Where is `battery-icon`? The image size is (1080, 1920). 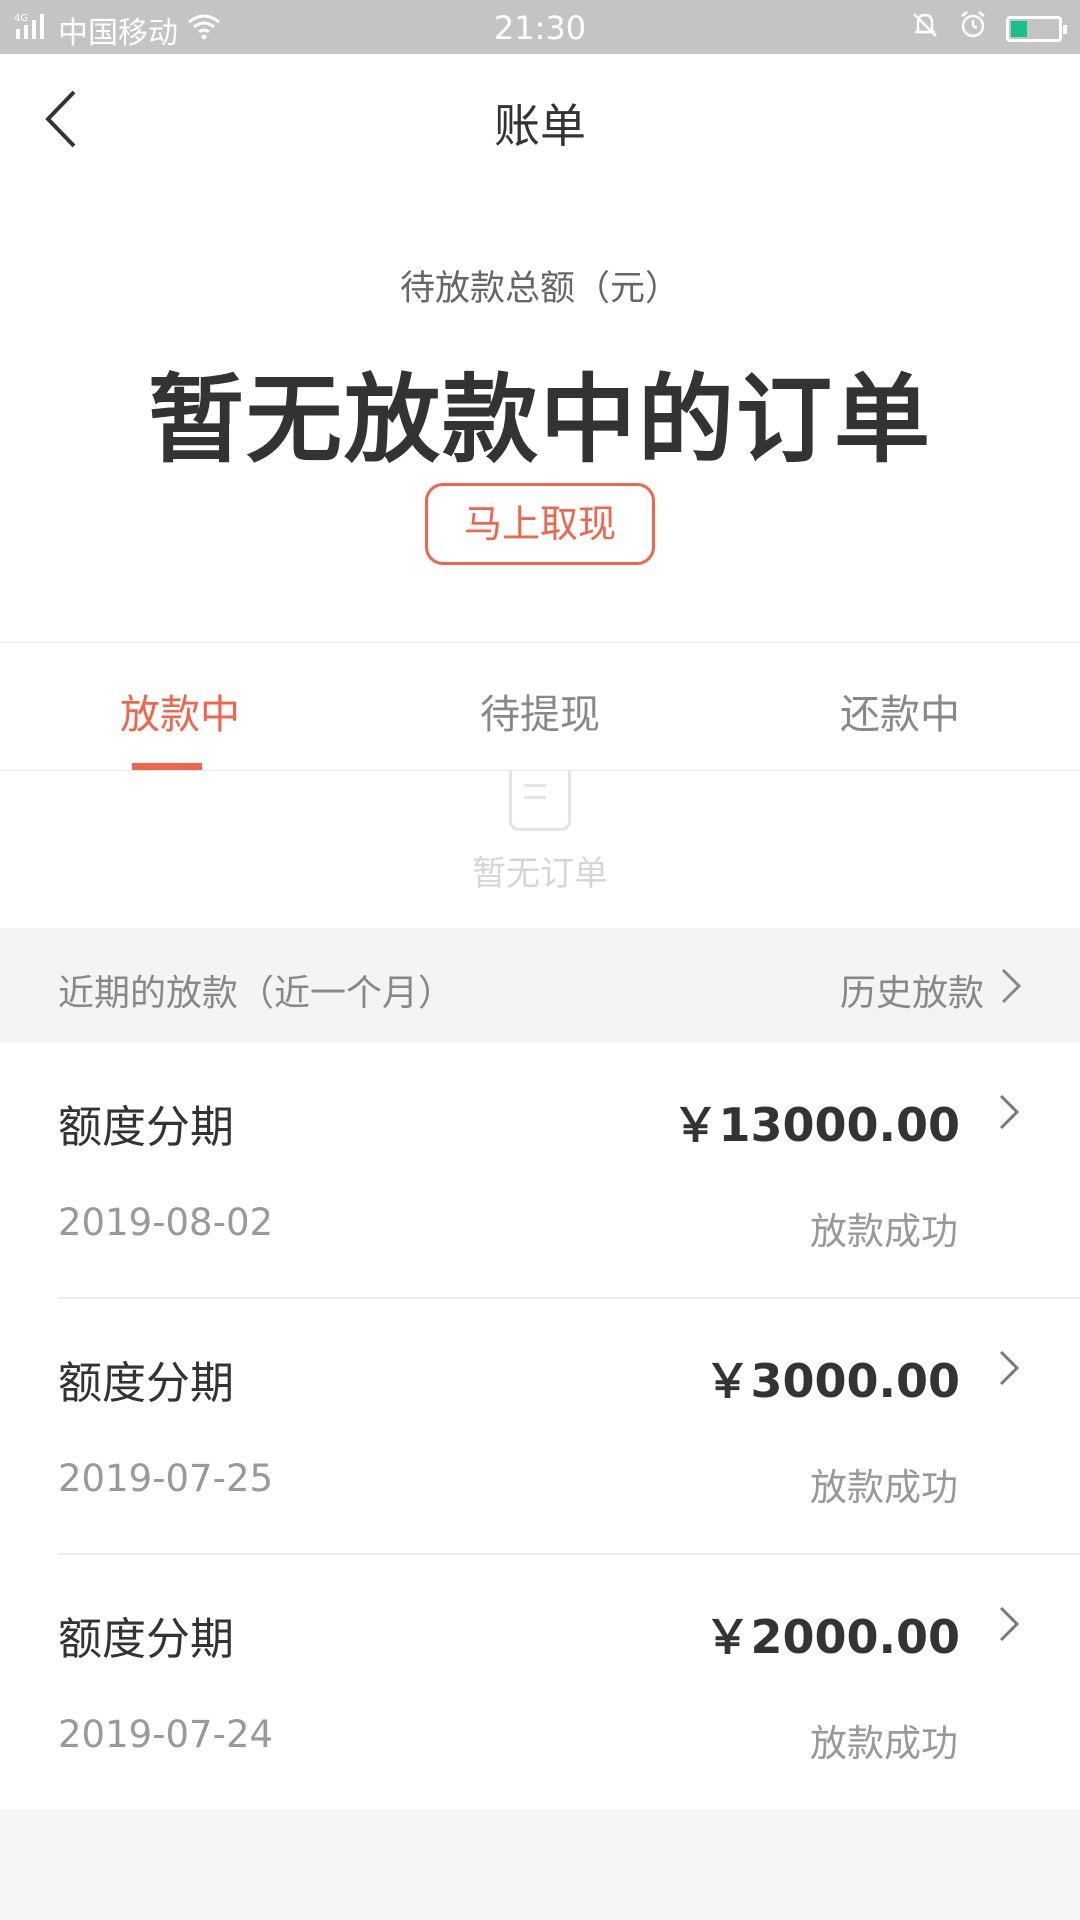 battery-icon is located at coordinates (1036, 29).